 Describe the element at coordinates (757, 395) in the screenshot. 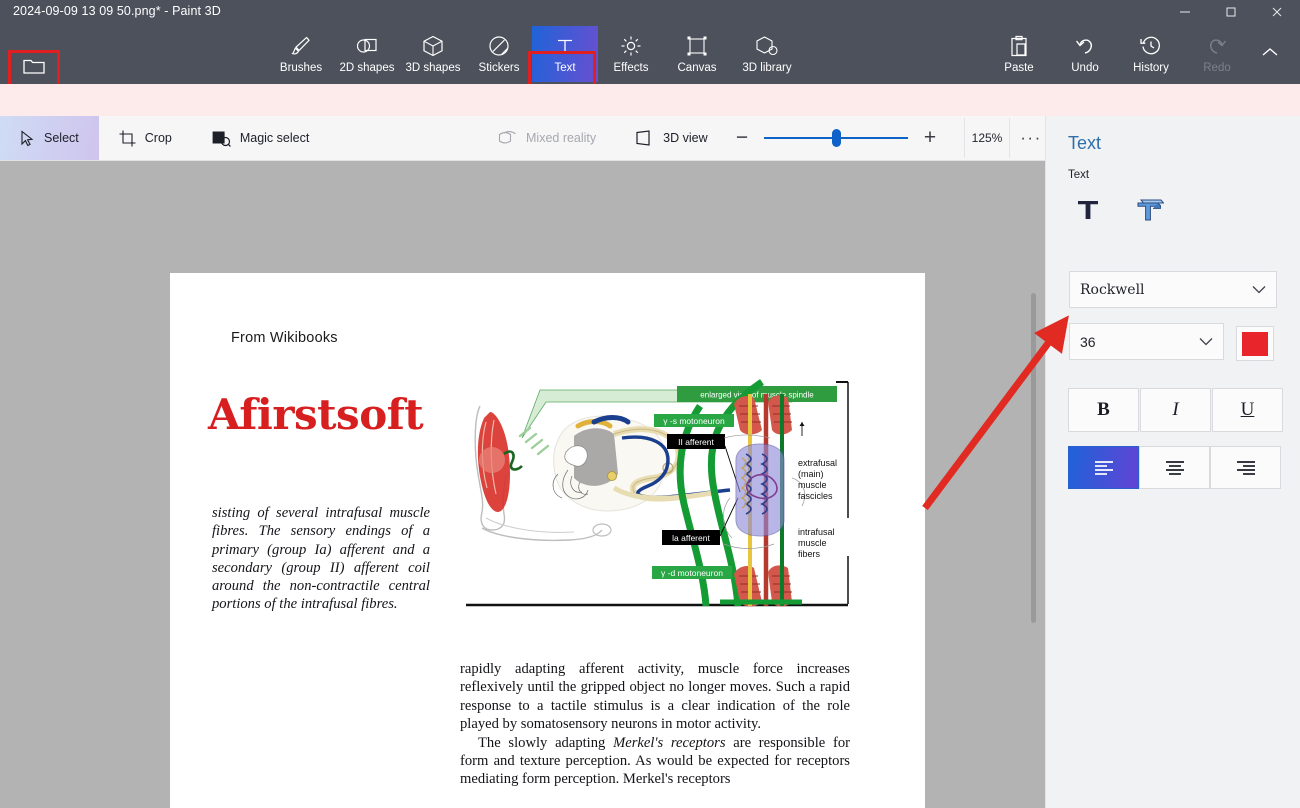

I see `figure-banner-label: enlarged view of muscle spindle` at that location.